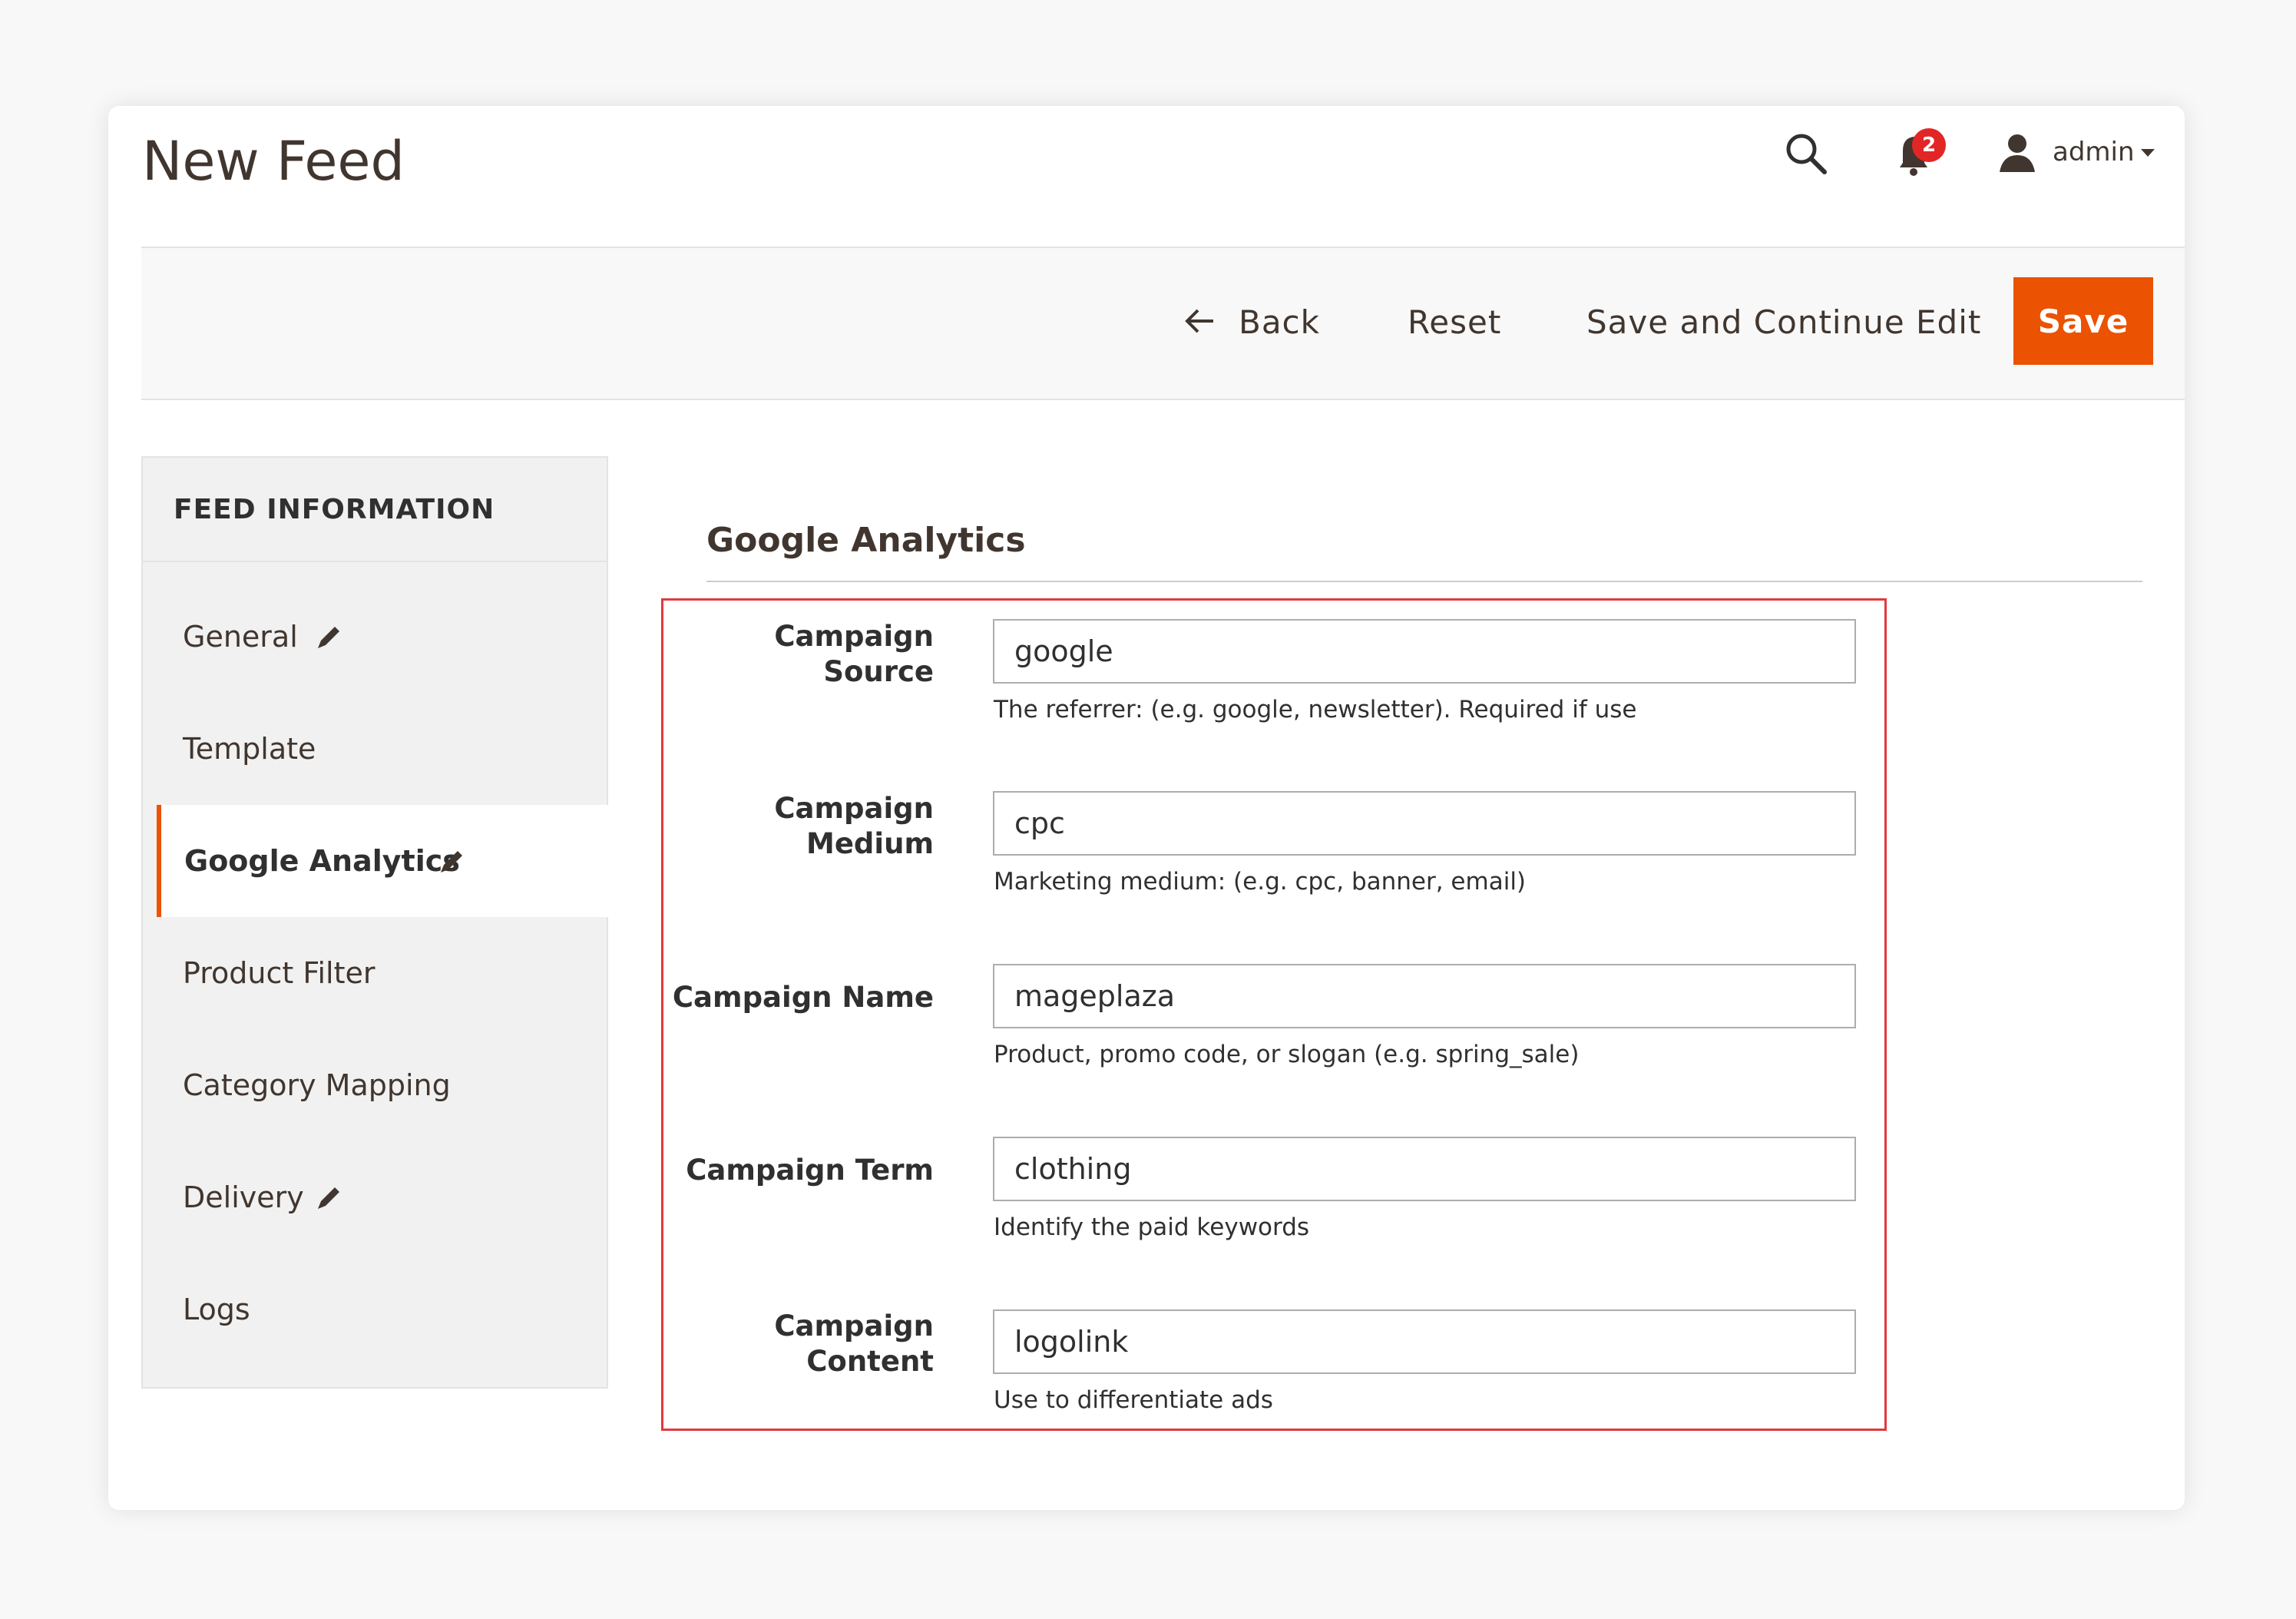  I want to click on campaign-name-label: Campaign Name, so click(803, 997).